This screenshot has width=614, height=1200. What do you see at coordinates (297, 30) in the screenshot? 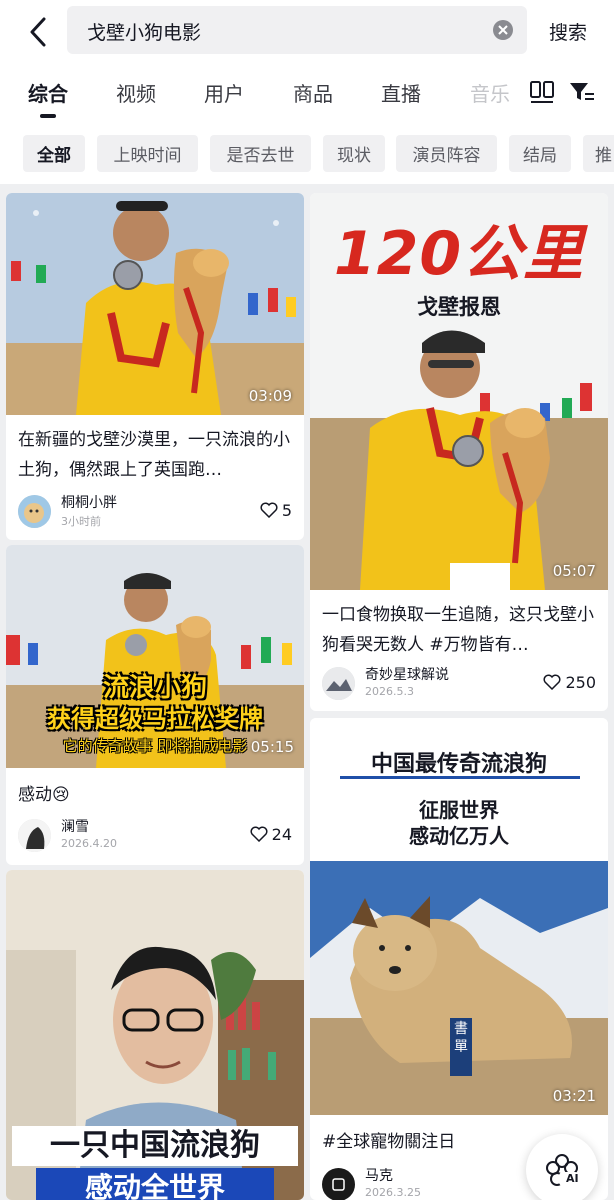
I see `search-input: 戈壁小狗电影` at bounding box center [297, 30].